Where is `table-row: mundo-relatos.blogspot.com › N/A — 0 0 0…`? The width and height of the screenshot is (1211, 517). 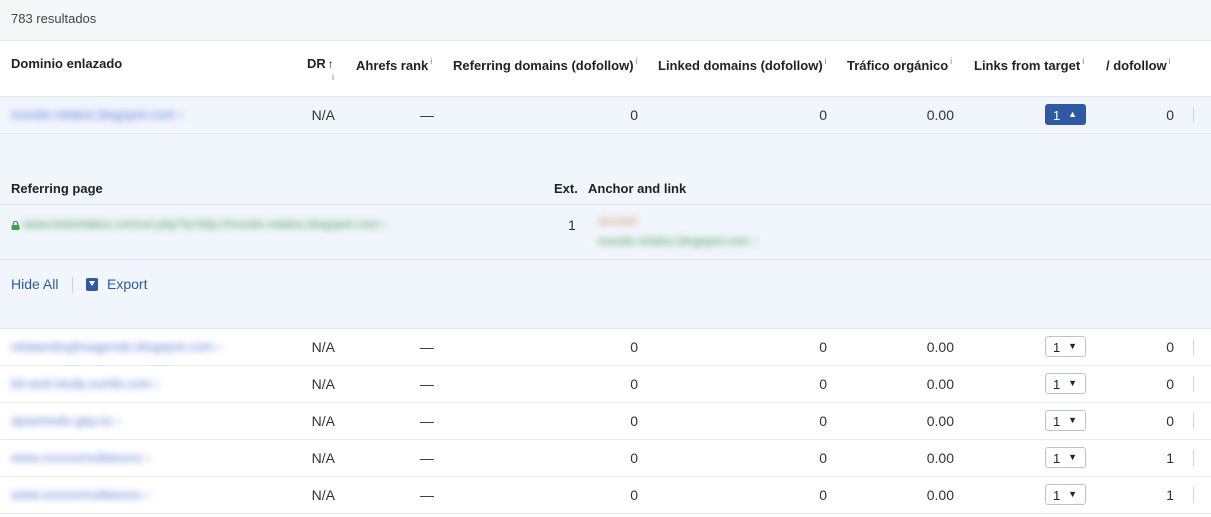 table-row: mundo-relatos.blogspot.com › N/A — 0 0 0… is located at coordinates (605, 115).